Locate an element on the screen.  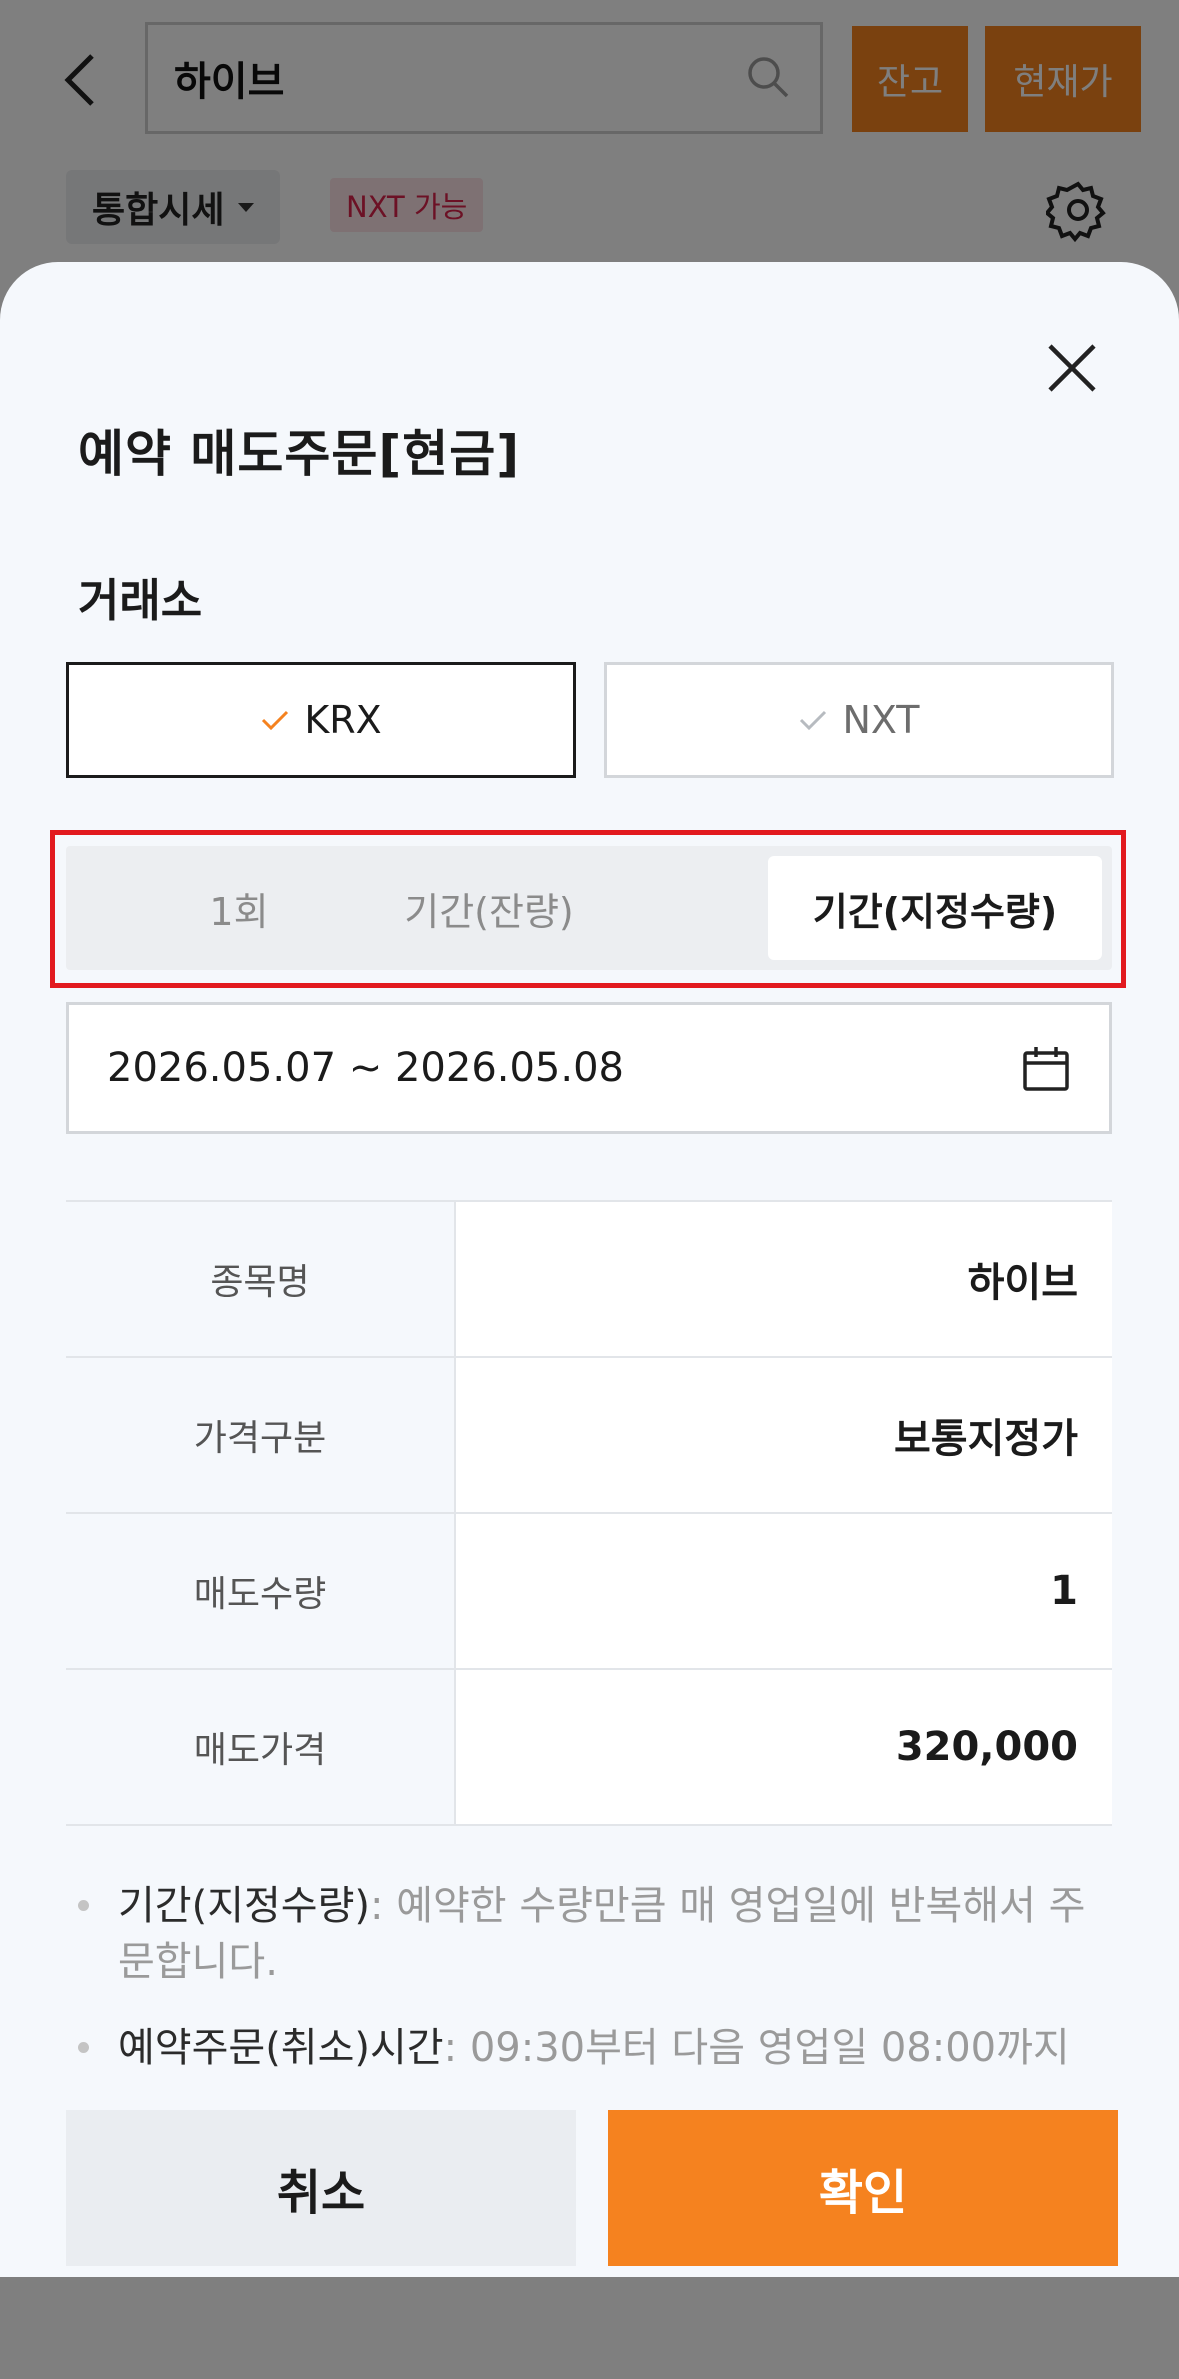
date-range-field: 2026.05.07 ~ 2026.05.08 is located at coordinates (589, 1068).